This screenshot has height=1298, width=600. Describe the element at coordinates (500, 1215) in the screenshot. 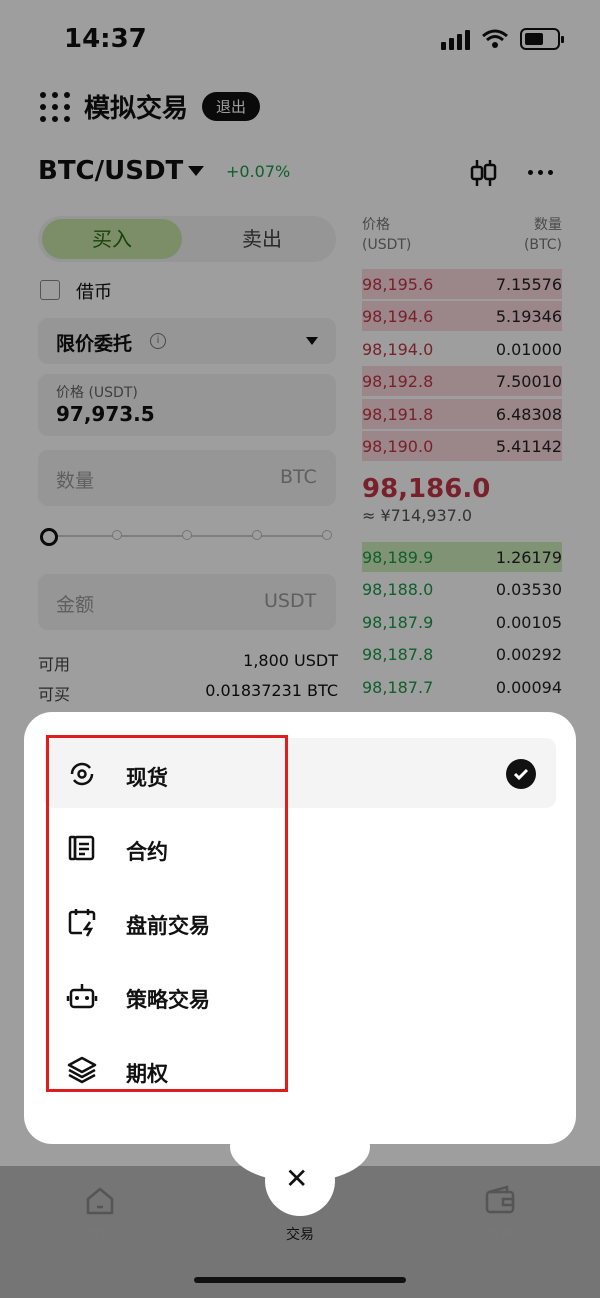

I see `nav-item-assets: 资产` at that location.